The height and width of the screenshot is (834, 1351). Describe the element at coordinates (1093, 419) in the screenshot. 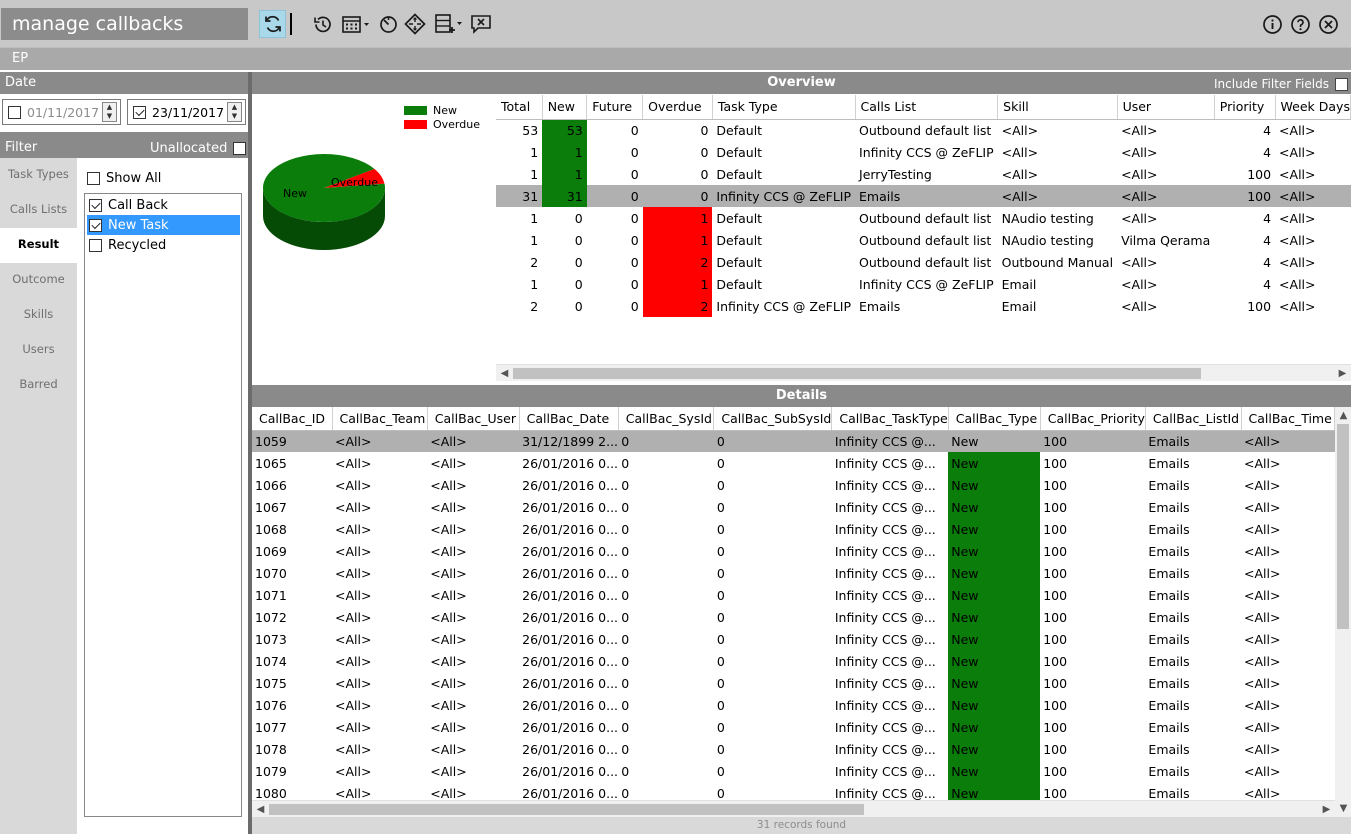

I see `details-column-header: CallBac_Priority` at that location.